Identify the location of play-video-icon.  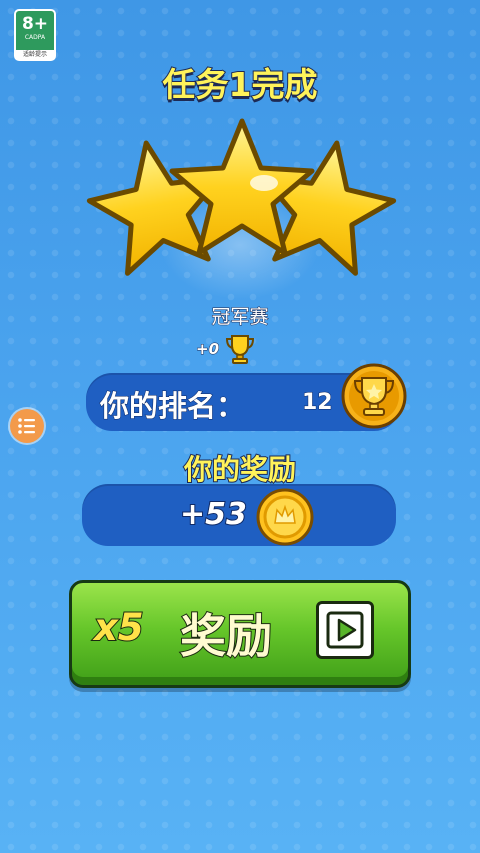
(345, 630).